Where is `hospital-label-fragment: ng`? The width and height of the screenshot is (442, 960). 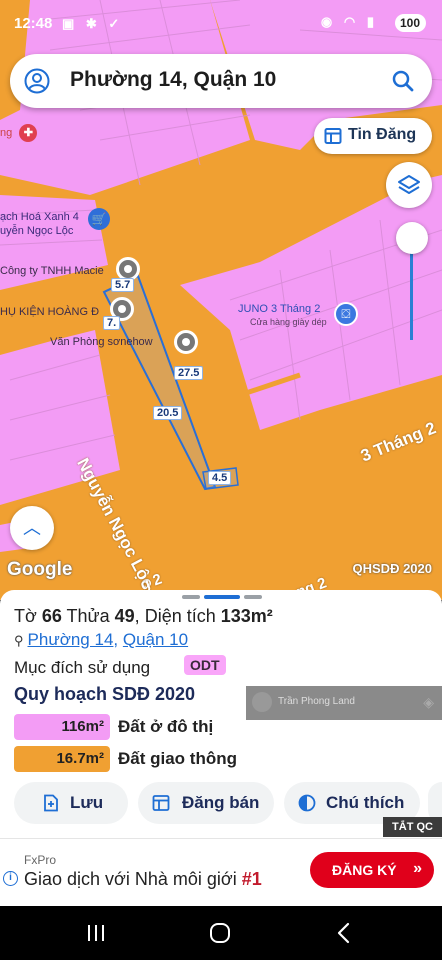 hospital-label-fragment: ng is located at coordinates (6, 133).